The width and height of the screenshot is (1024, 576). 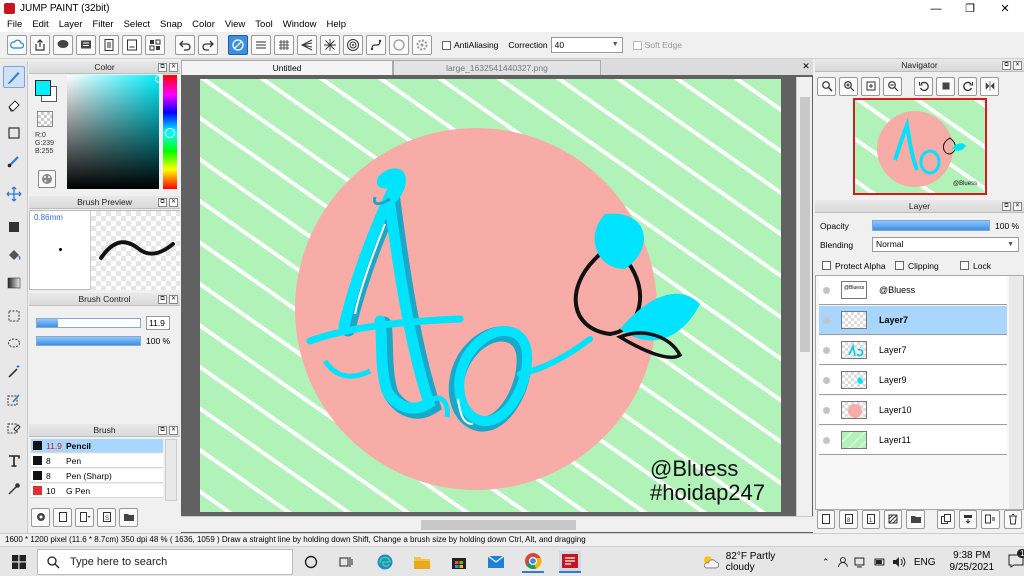 I want to click on vertical-scroll-thumb, so click(x=805, y=224).